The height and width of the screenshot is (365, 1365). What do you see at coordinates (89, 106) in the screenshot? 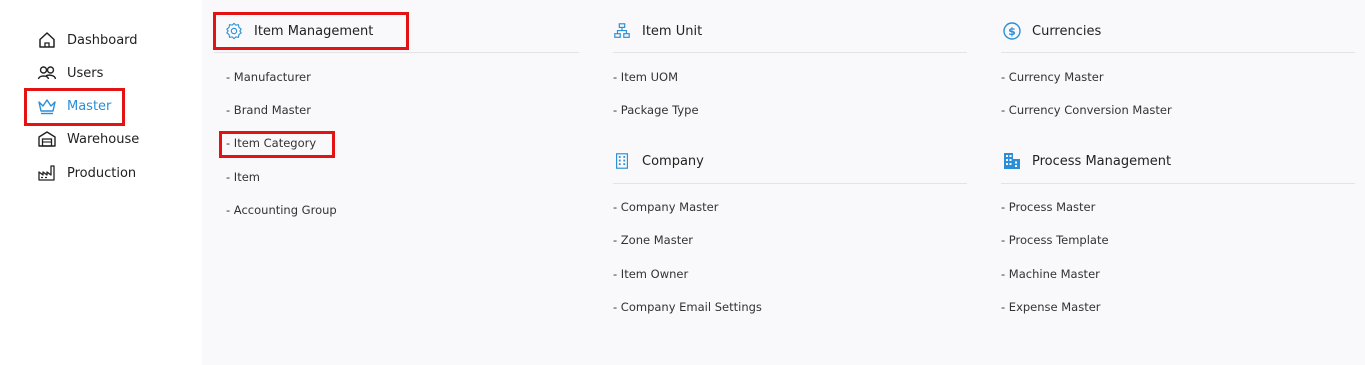
I see `sidebar-item-label: Master` at bounding box center [89, 106].